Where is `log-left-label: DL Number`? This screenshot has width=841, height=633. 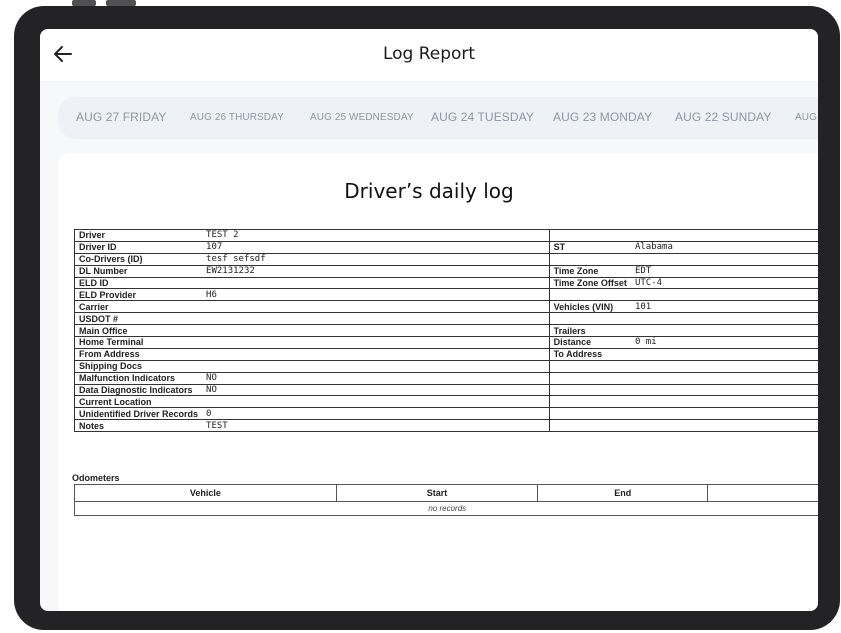 log-left-label: DL Number is located at coordinates (138, 271).